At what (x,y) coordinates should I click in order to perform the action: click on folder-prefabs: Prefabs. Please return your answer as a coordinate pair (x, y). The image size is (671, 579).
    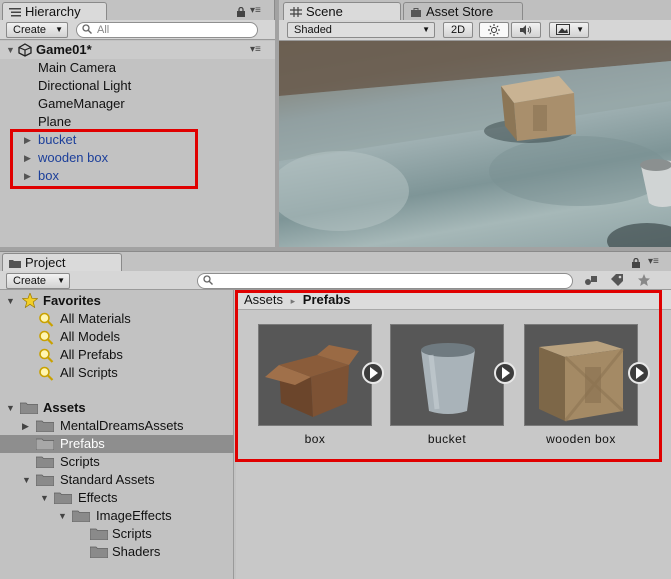
    Looking at the image, I should click on (117, 444).